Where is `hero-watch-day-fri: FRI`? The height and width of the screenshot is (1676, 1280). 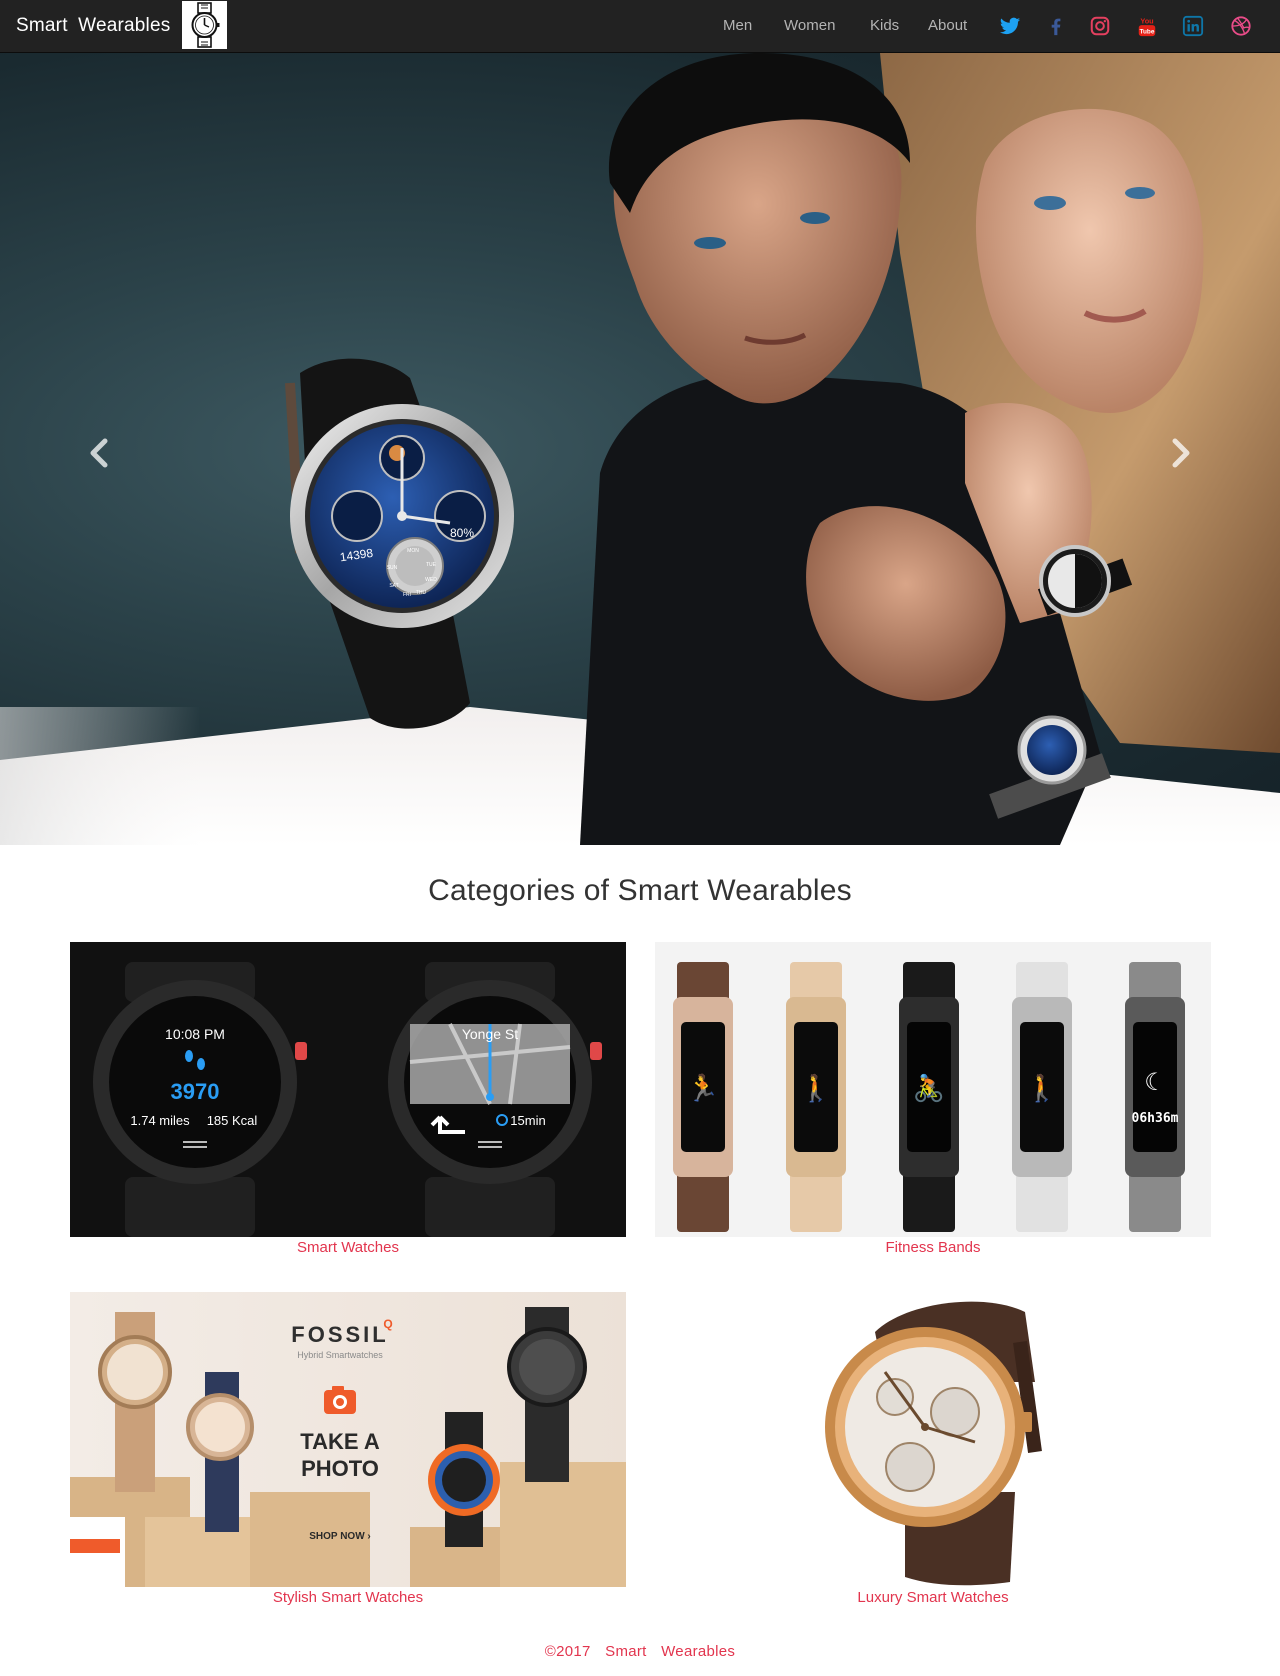 hero-watch-day-fri: FRI is located at coordinates (407, 595).